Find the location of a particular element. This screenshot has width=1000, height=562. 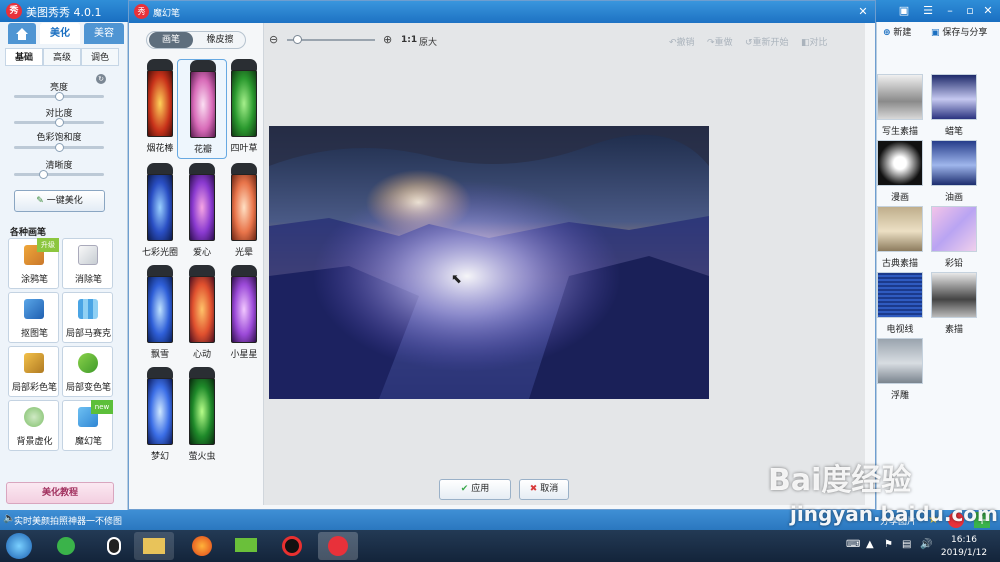

effect-label: 油画 is located at coordinates (953, 198).